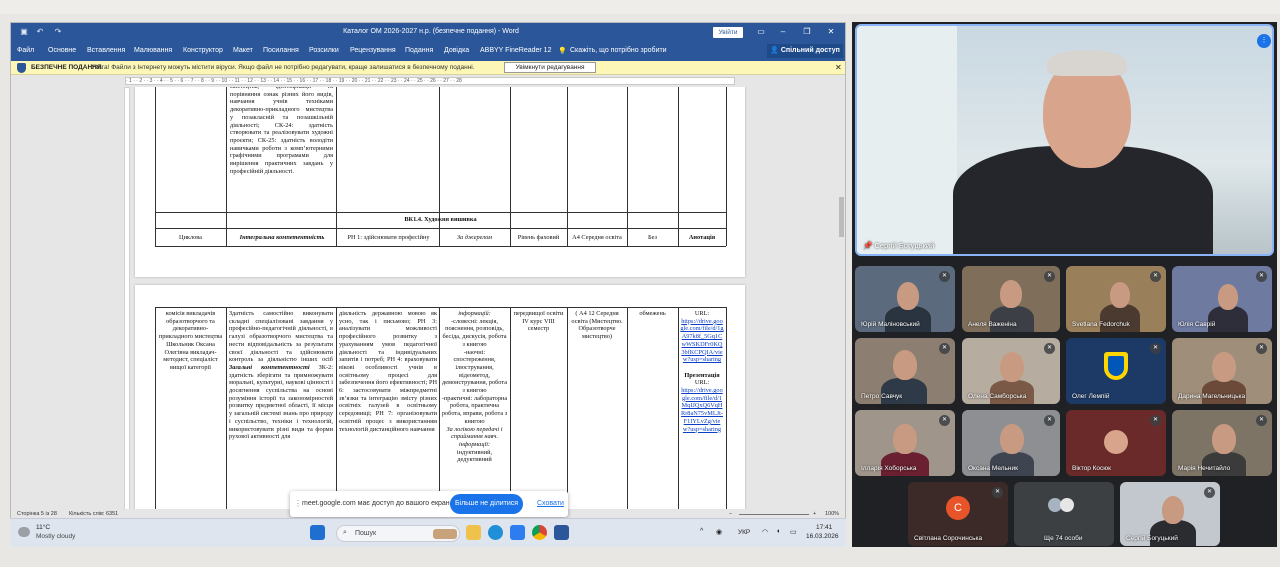  Describe the element at coordinates (539, 532) in the screenshot. I see `chrome-icon` at that location.